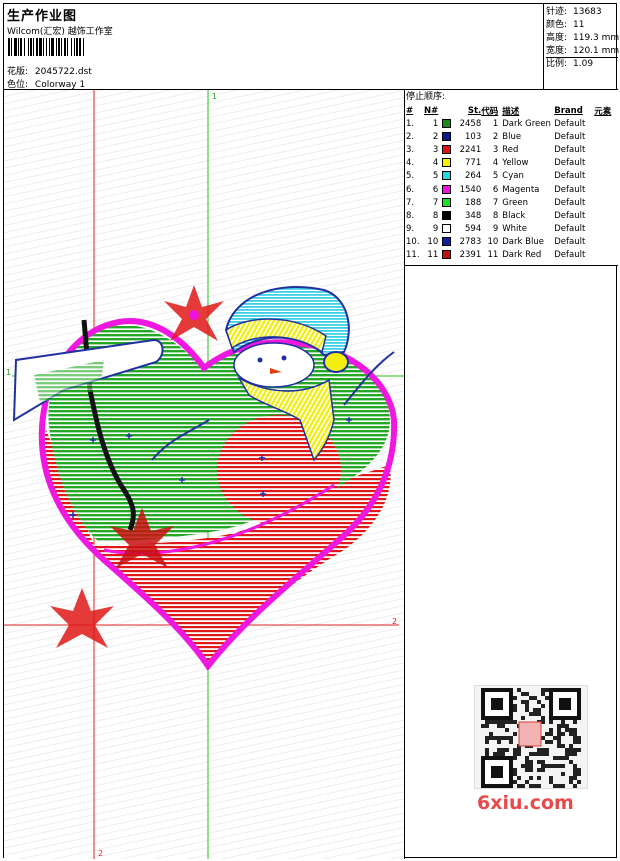 The width and height of the screenshot is (620, 861). I want to click on row-index: 1., so click(410, 123).